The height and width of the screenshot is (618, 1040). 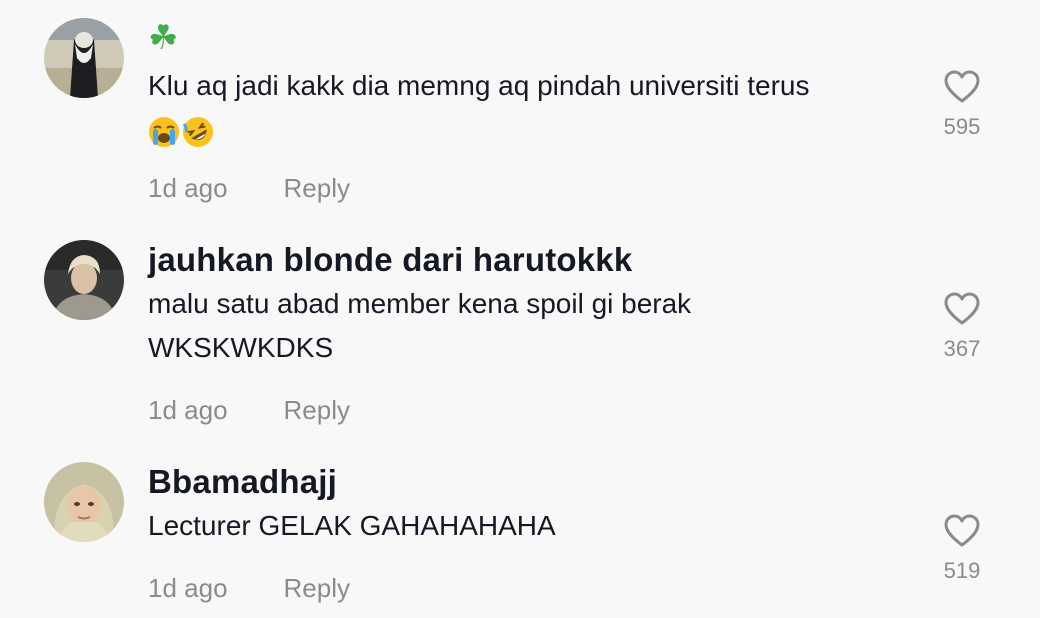 I want to click on like-button: 595, so click(x=962, y=105).